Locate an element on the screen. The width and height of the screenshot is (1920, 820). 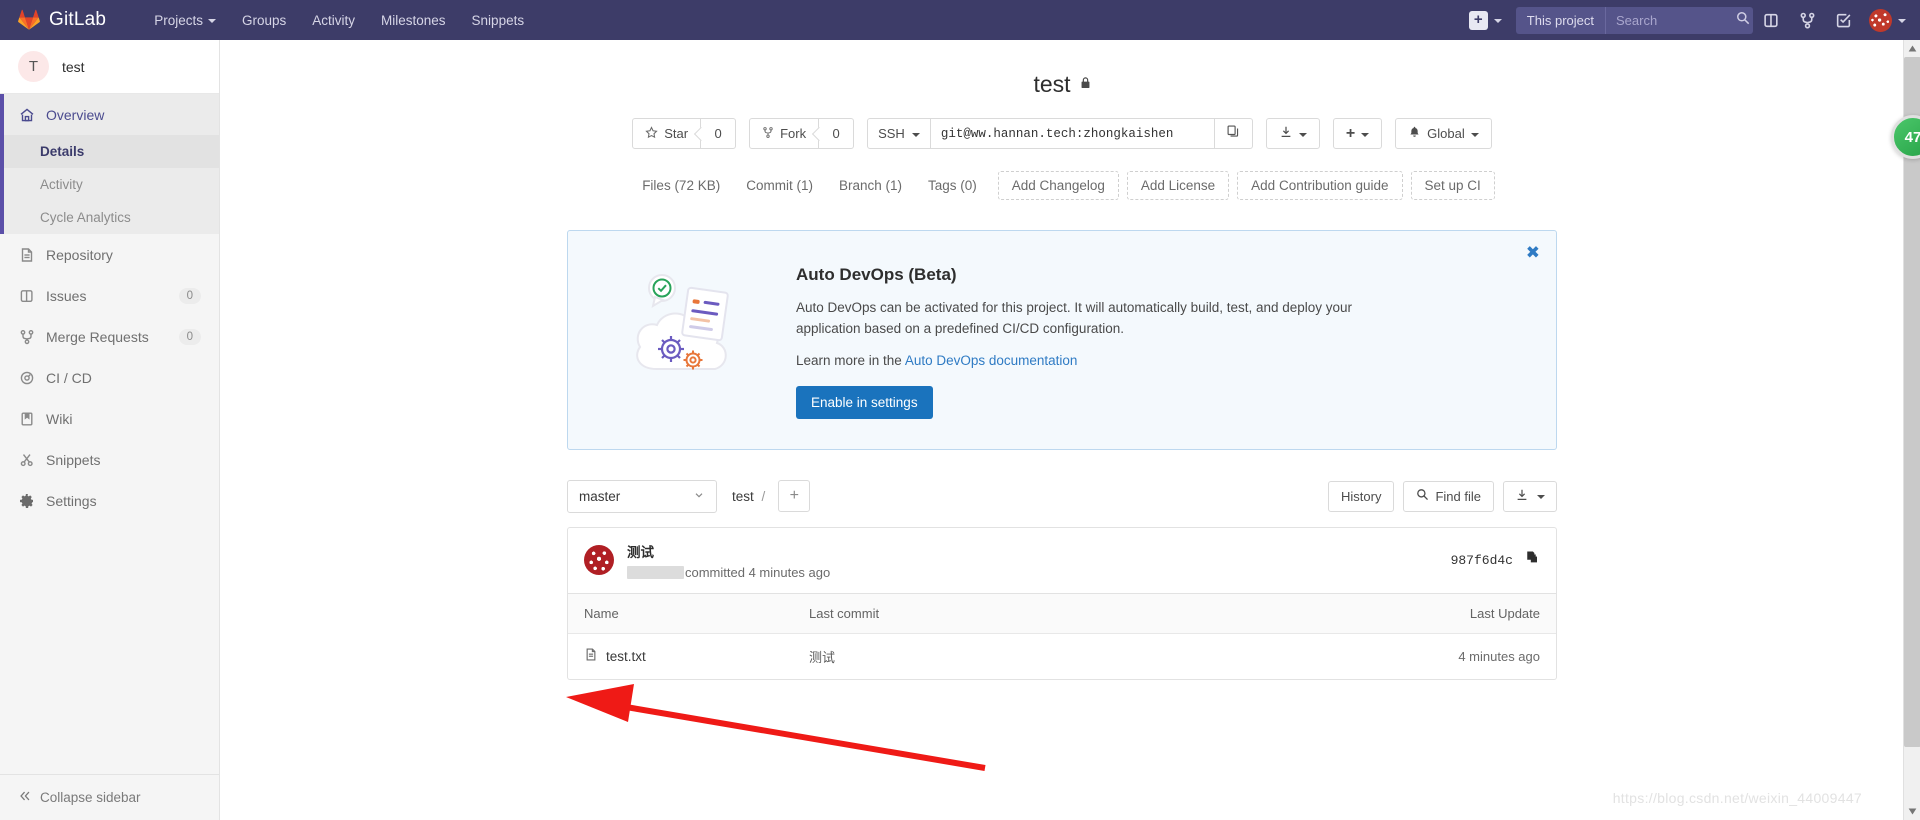
search-scope-button: This project is located at coordinates (1560, 20).